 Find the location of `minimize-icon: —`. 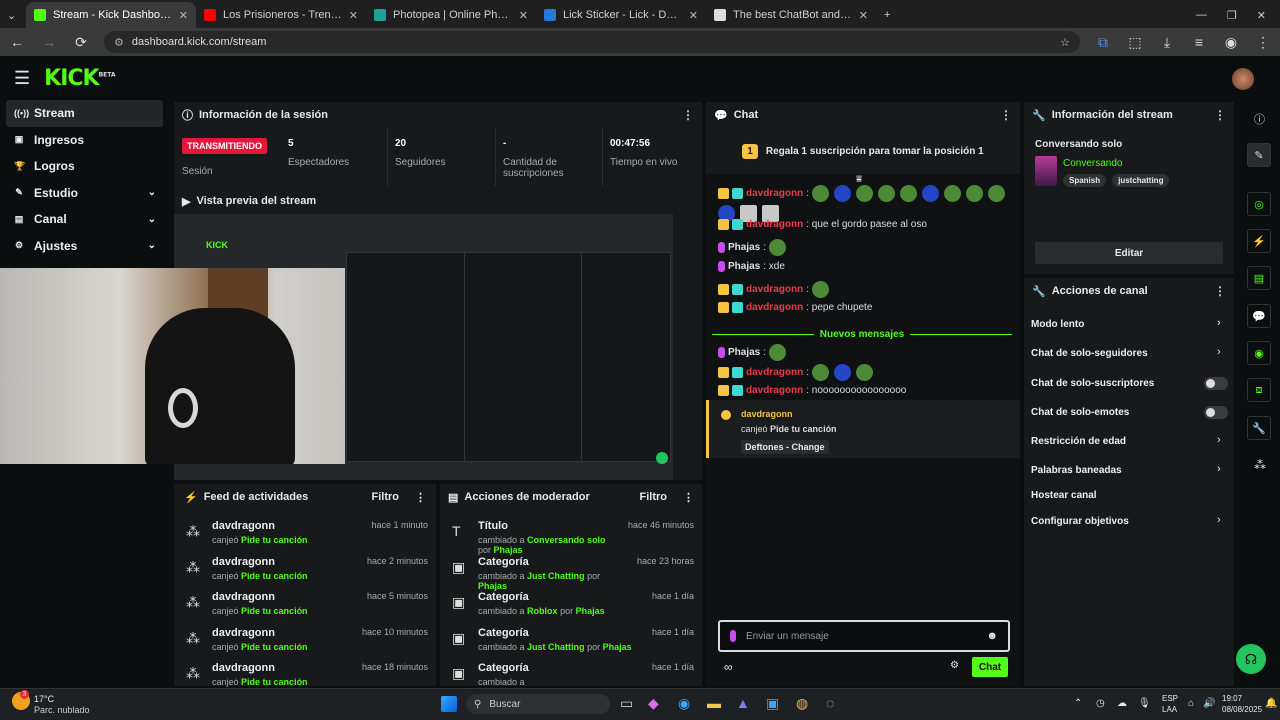

minimize-icon: — is located at coordinates (1201, 15).